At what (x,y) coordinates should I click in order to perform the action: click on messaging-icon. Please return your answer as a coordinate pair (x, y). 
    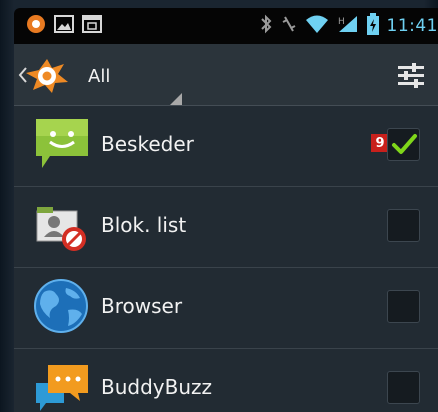
    Looking at the image, I should click on (63, 145).